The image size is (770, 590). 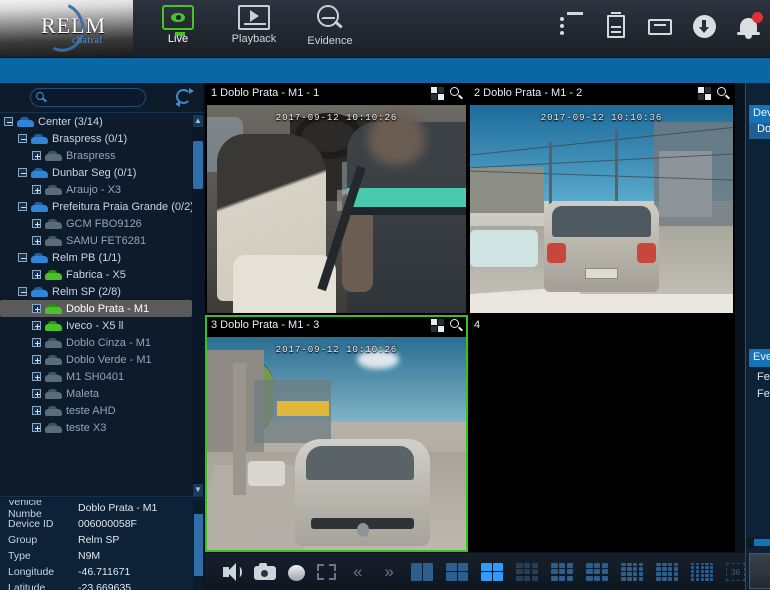 What do you see at coordinates (96, 223) in the screenshot?
I see `tree-node: GCM FBO9126` at bounding box center [96, 223].